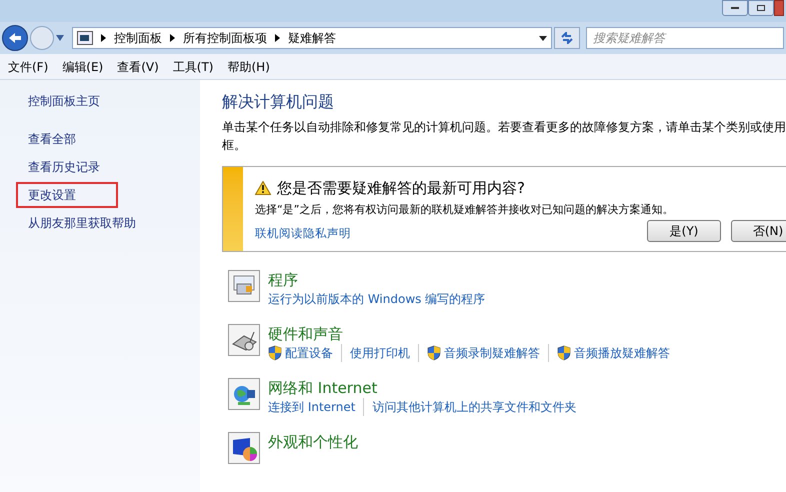 The width and height of the screenshot is (786, 492). What do you see at coordinates (244, 286) in the screenshot?
I see `programs-category-icon` at bounding box center [244, 286].